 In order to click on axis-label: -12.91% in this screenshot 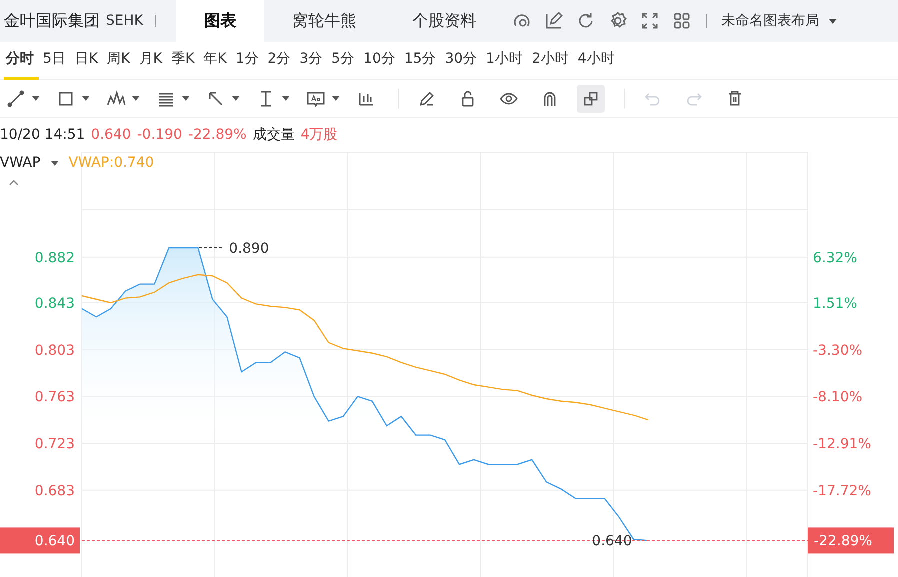, I will do `click(842, 444)`.